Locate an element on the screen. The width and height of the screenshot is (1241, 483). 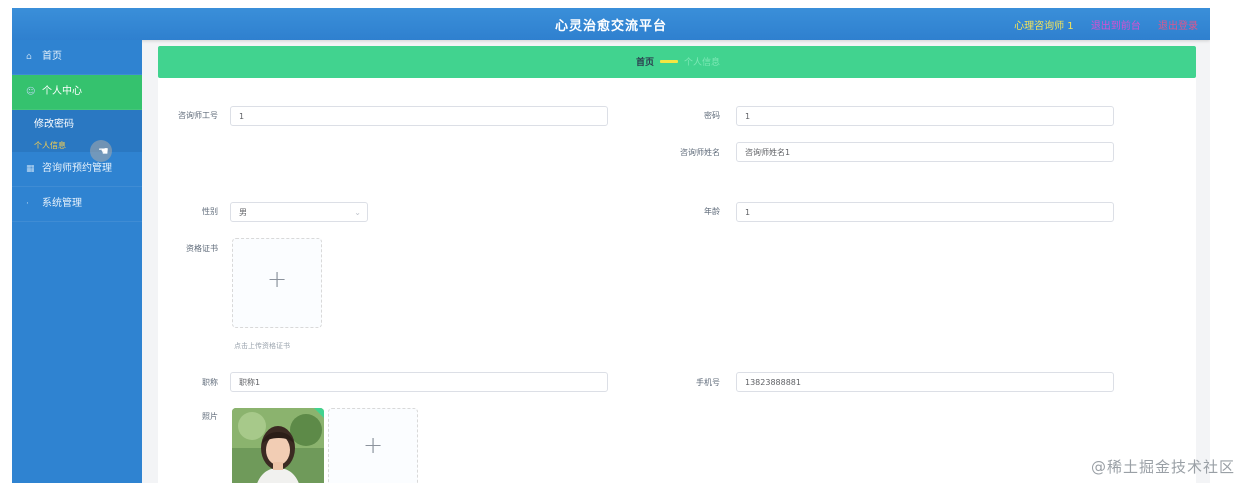
breadcrumb: 首页 个人信息 is located at coordinates (677, 62).